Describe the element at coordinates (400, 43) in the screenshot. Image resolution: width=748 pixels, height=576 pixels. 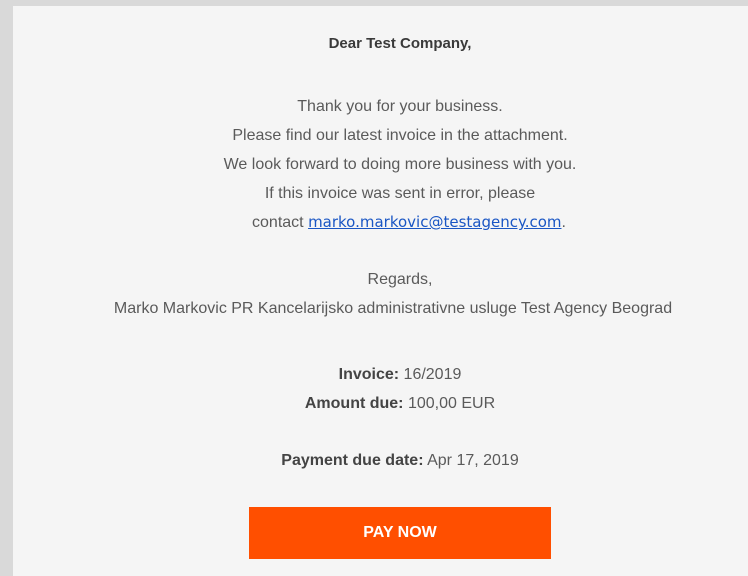
I see `greeting: Dear Test Company,` at that location.